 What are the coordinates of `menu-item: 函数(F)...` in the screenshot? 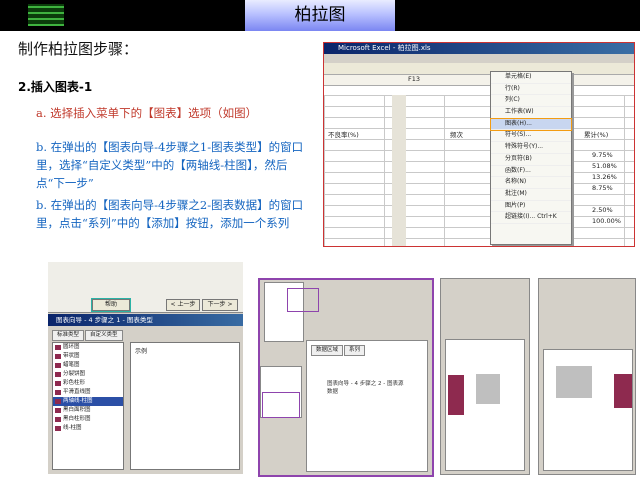 It's located at (531, 172).